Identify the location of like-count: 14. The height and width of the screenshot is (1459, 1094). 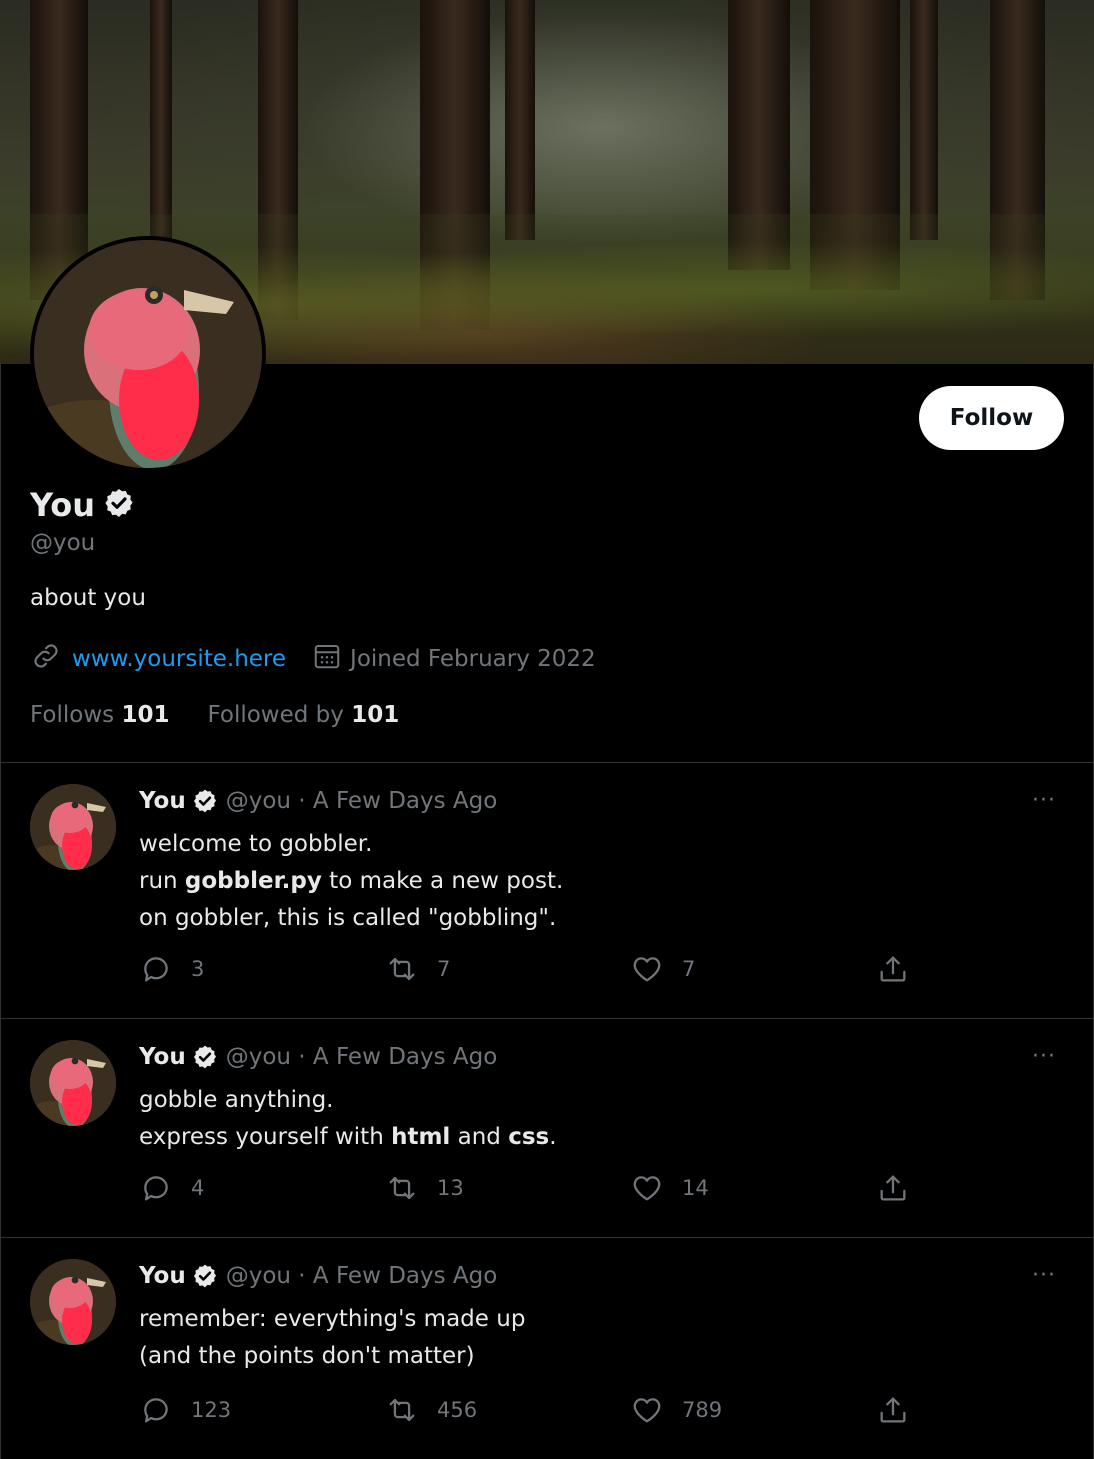
(695, 1188).